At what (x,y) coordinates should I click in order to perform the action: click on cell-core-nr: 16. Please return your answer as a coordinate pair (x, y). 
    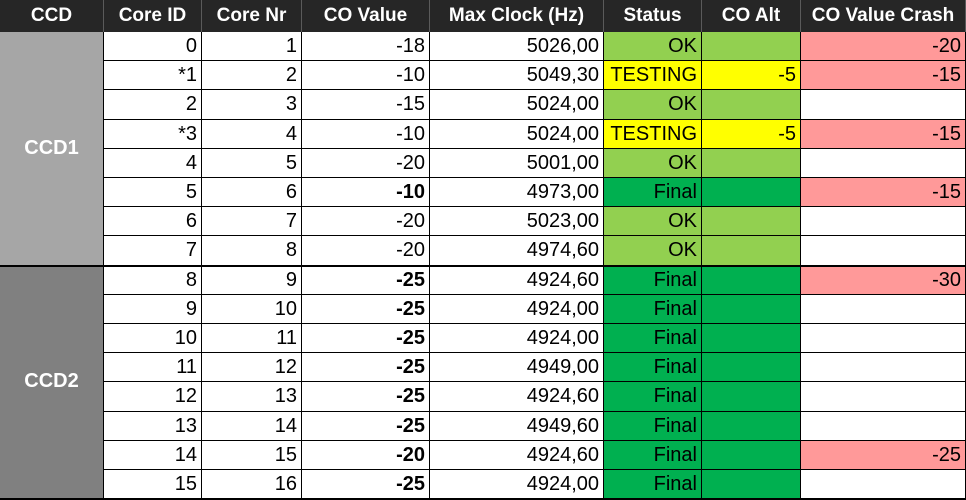
    Looking at the image, I should click on (252, 485).